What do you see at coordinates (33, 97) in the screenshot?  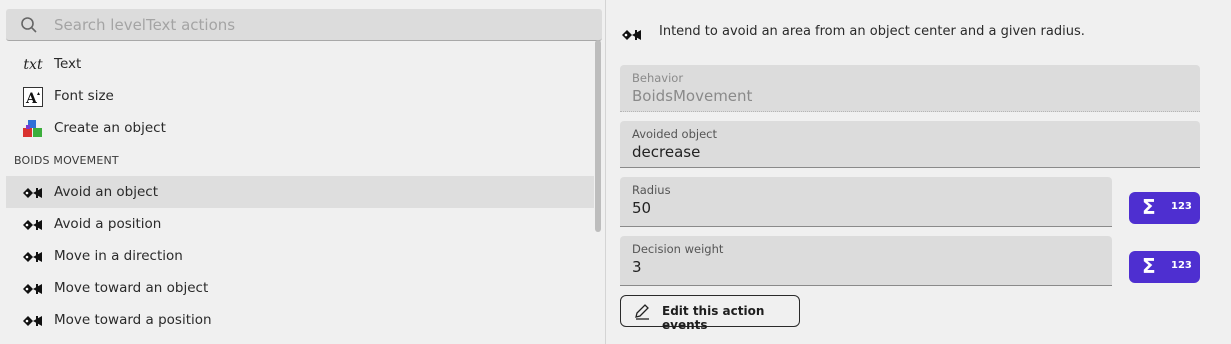 I see `font-size-icon: A ▴` at bounding box center [33, 97].